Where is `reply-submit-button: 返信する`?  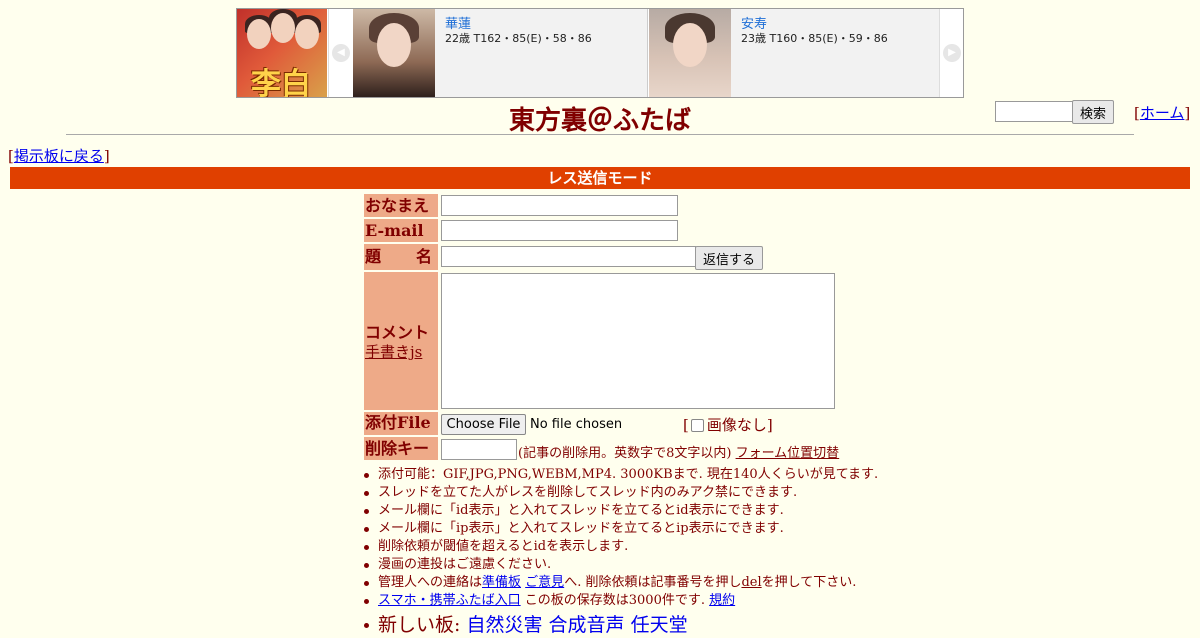 reply-submit-button: 返信する is located at coordinates (729, 258).